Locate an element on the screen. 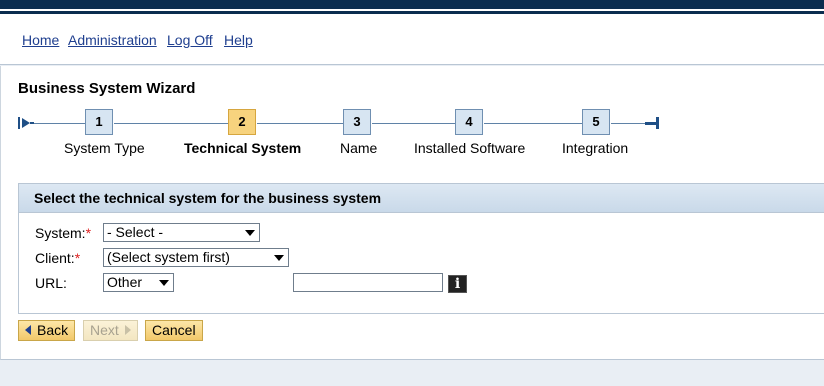  next-arrow-icon is located at coordinates (127, 330).